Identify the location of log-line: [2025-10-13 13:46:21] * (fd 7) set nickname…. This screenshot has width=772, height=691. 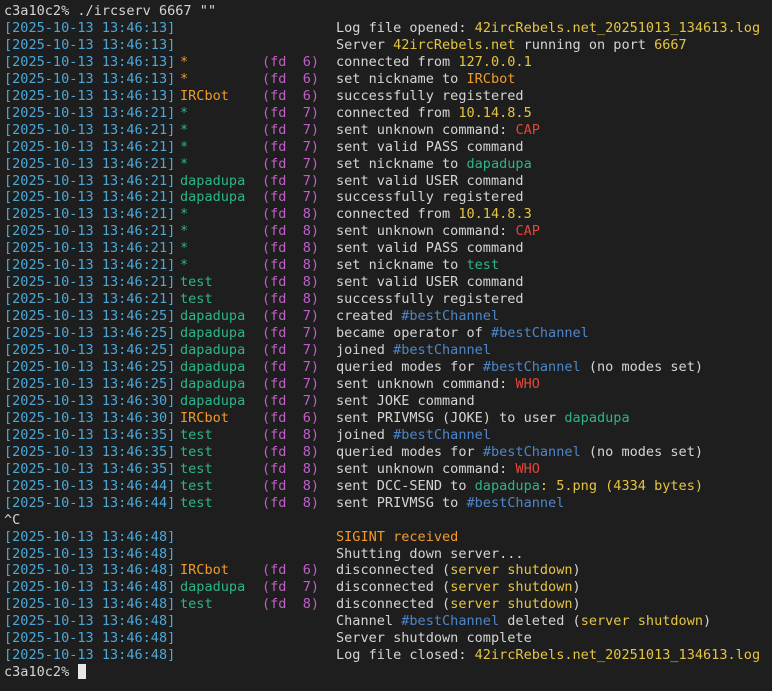
(388, 164).